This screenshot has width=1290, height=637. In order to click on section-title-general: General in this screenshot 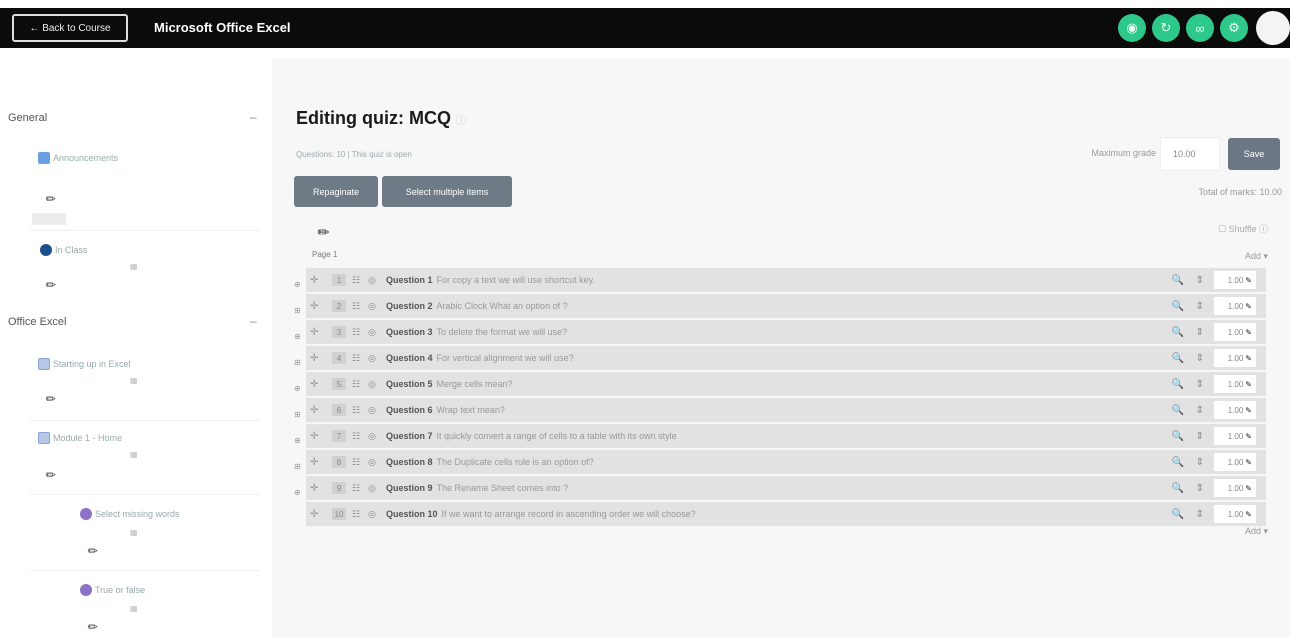, I will do `click(27, 118)`.